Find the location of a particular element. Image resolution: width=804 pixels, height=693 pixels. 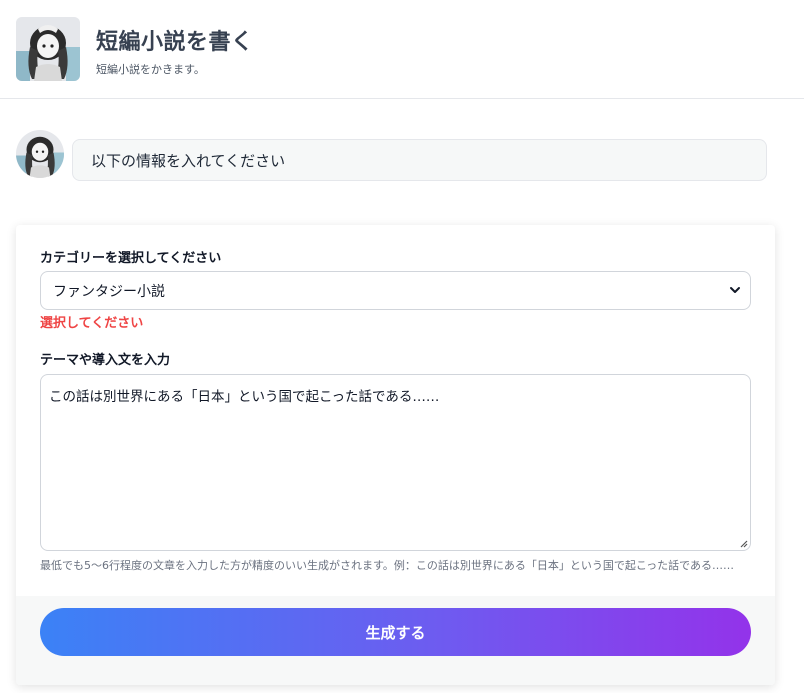

category-select: ファンタジー小説 is located at coordinates (395, 290).